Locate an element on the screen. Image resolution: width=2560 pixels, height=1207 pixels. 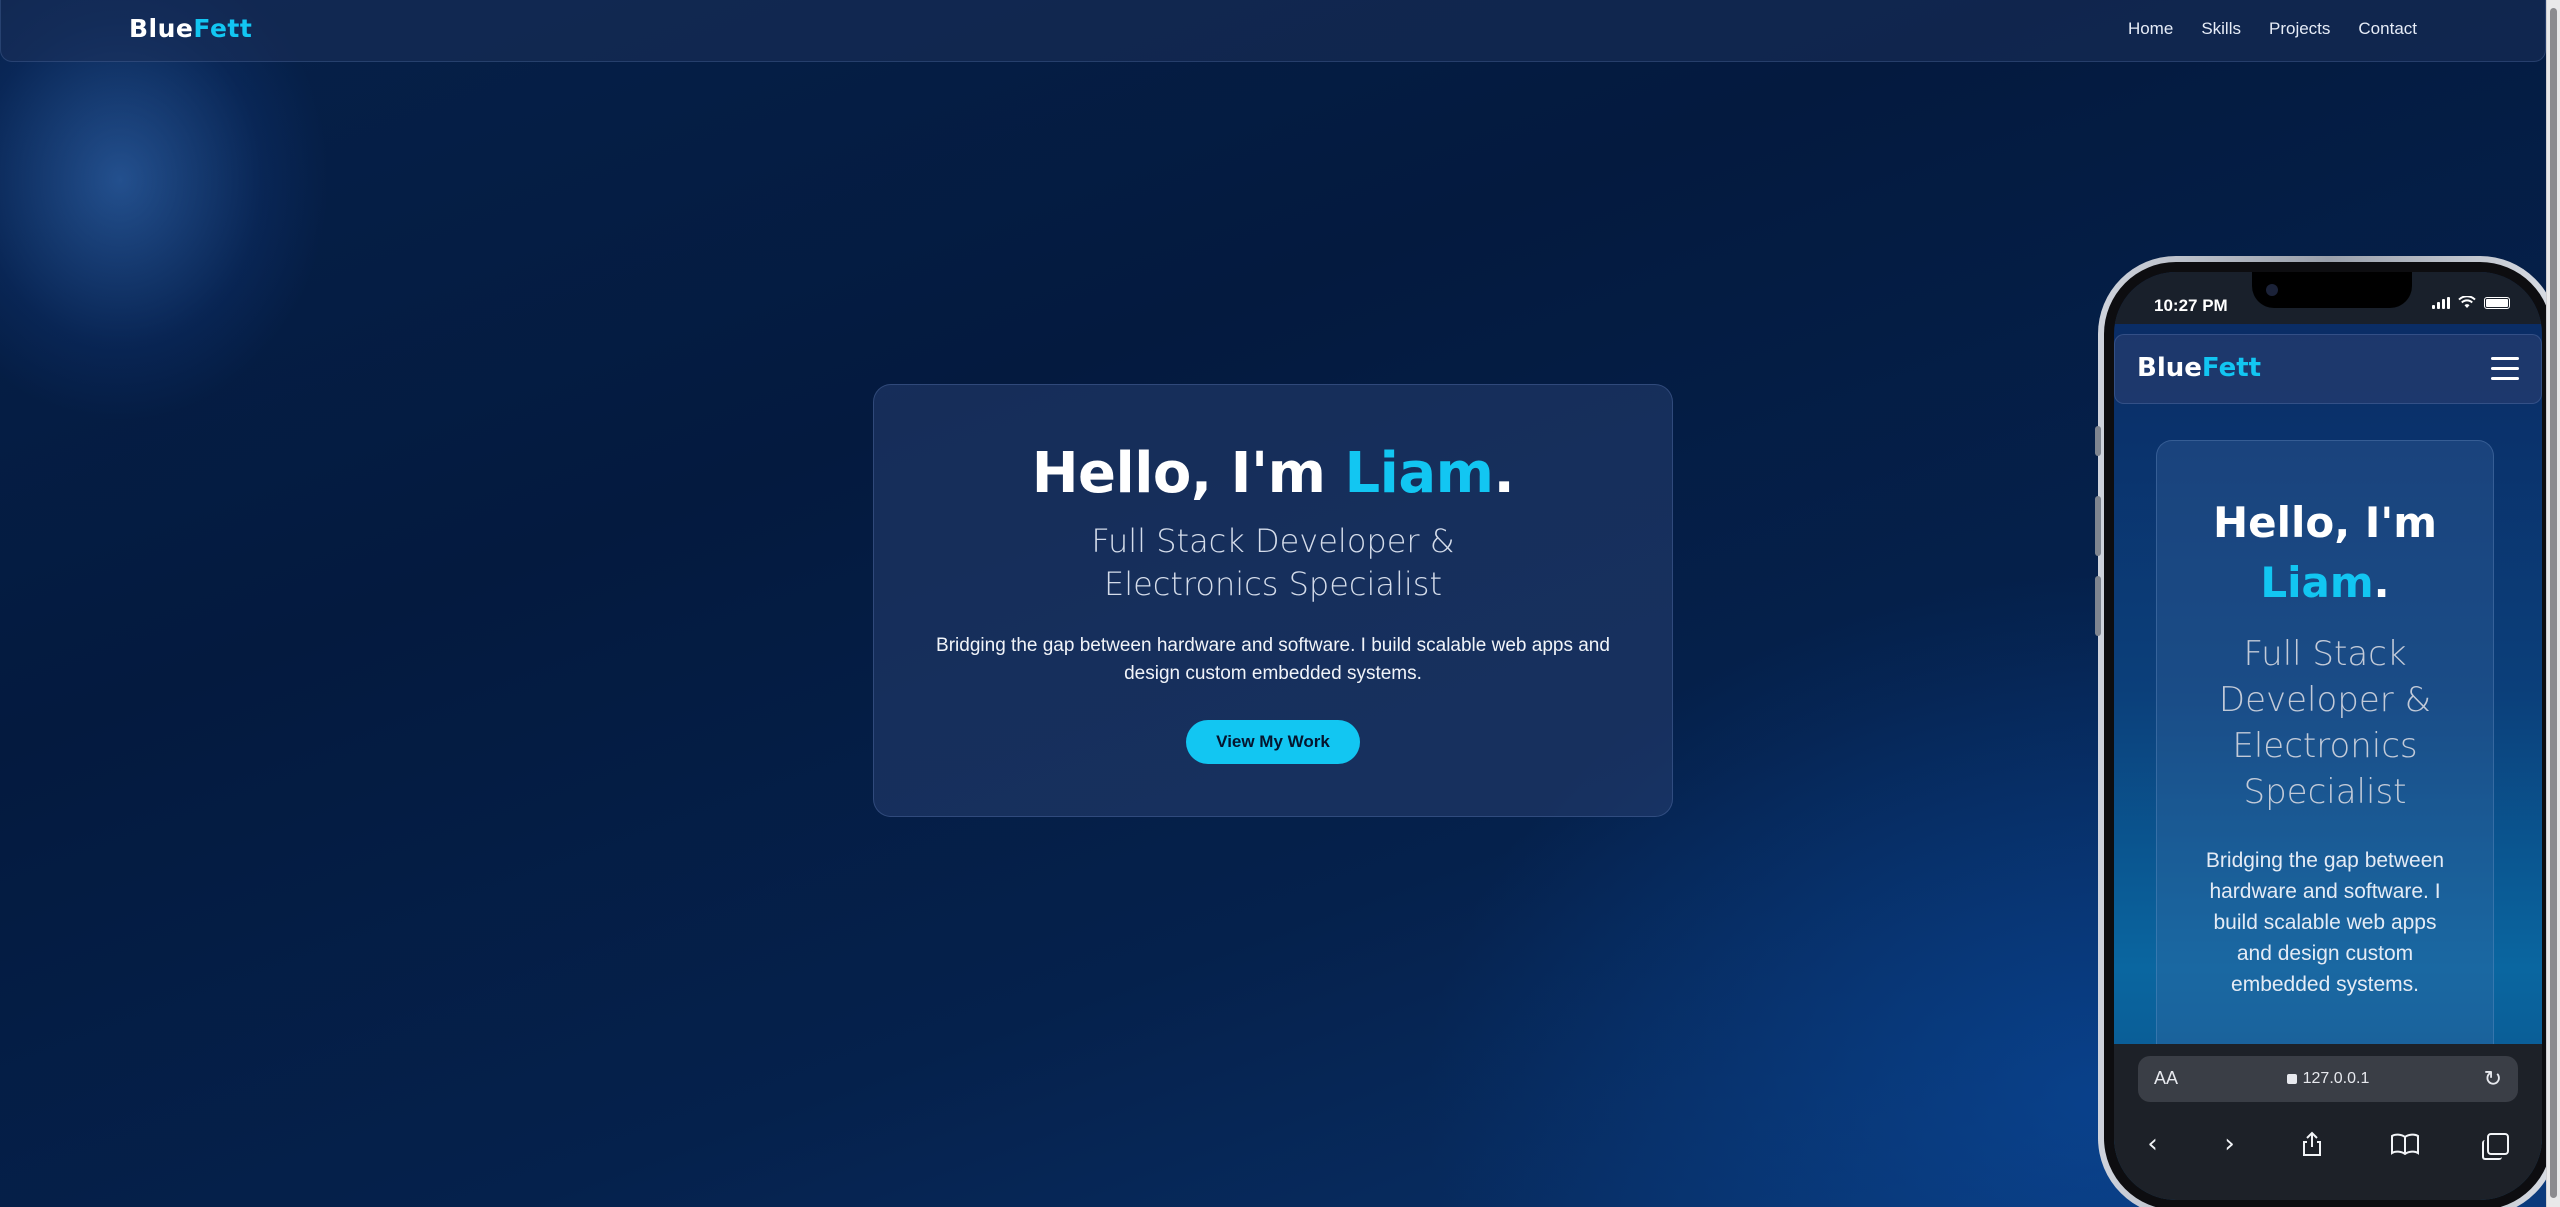
url-text: 127.0.0.1 is located at coordinates (2336, 1078).